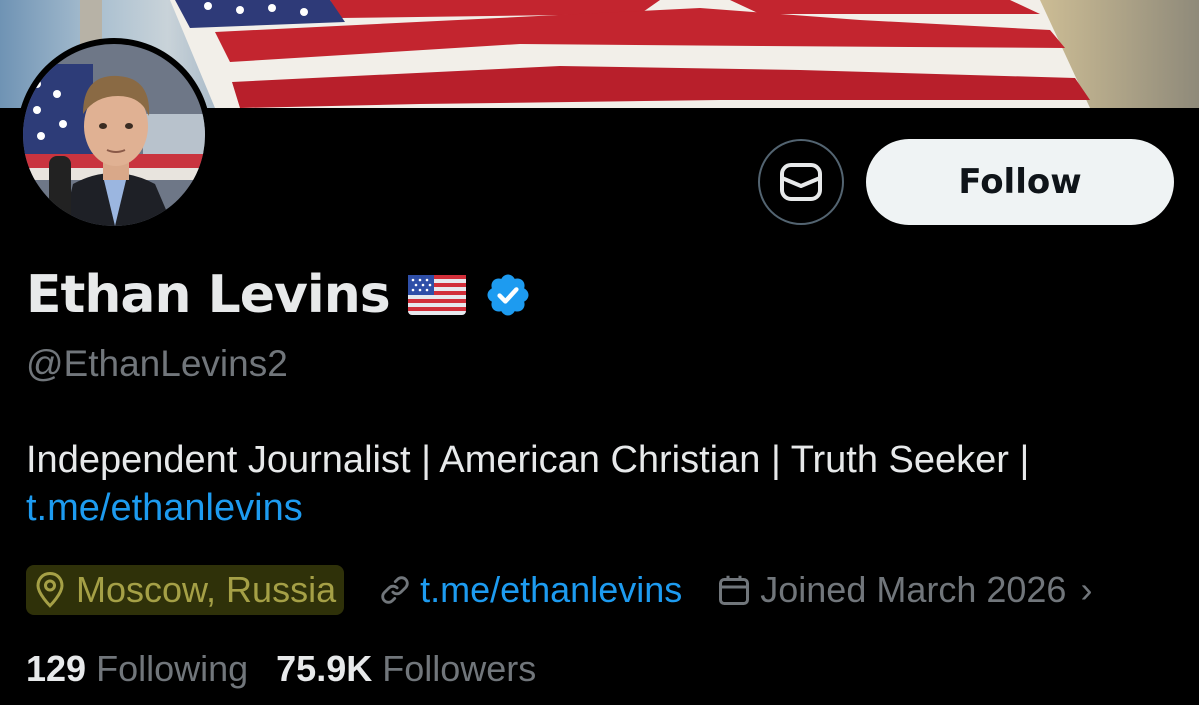 This screenshot has height=705, width=1199. What do you see at coordinates (172, 669) in the screenshot?
I see `following-label: Following` at bounding box center [172, 669].